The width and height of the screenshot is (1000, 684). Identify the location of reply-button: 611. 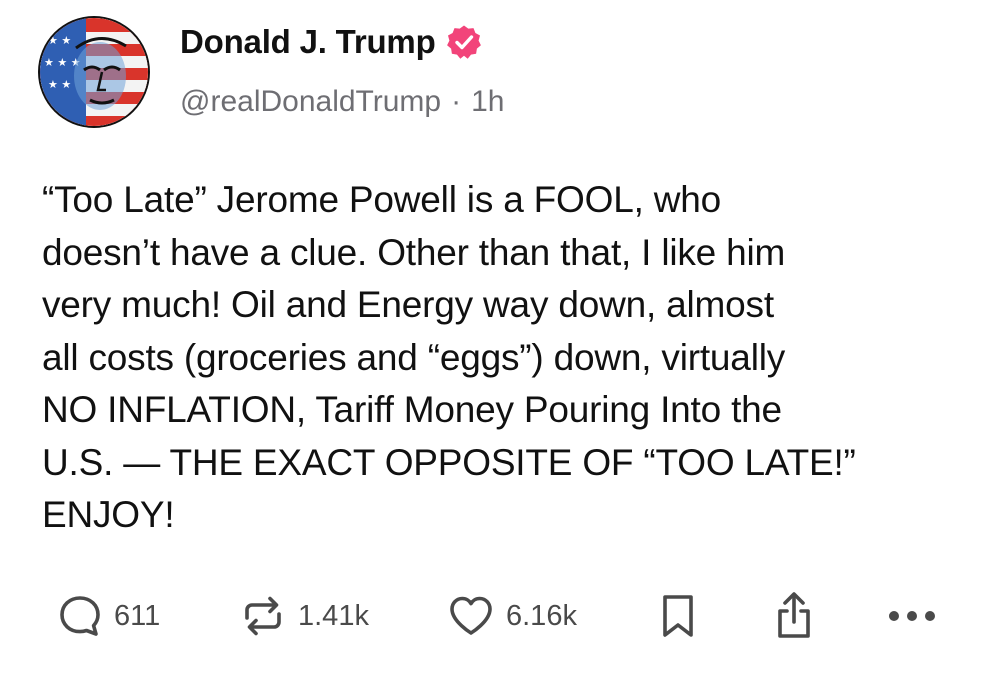
(108, 616).